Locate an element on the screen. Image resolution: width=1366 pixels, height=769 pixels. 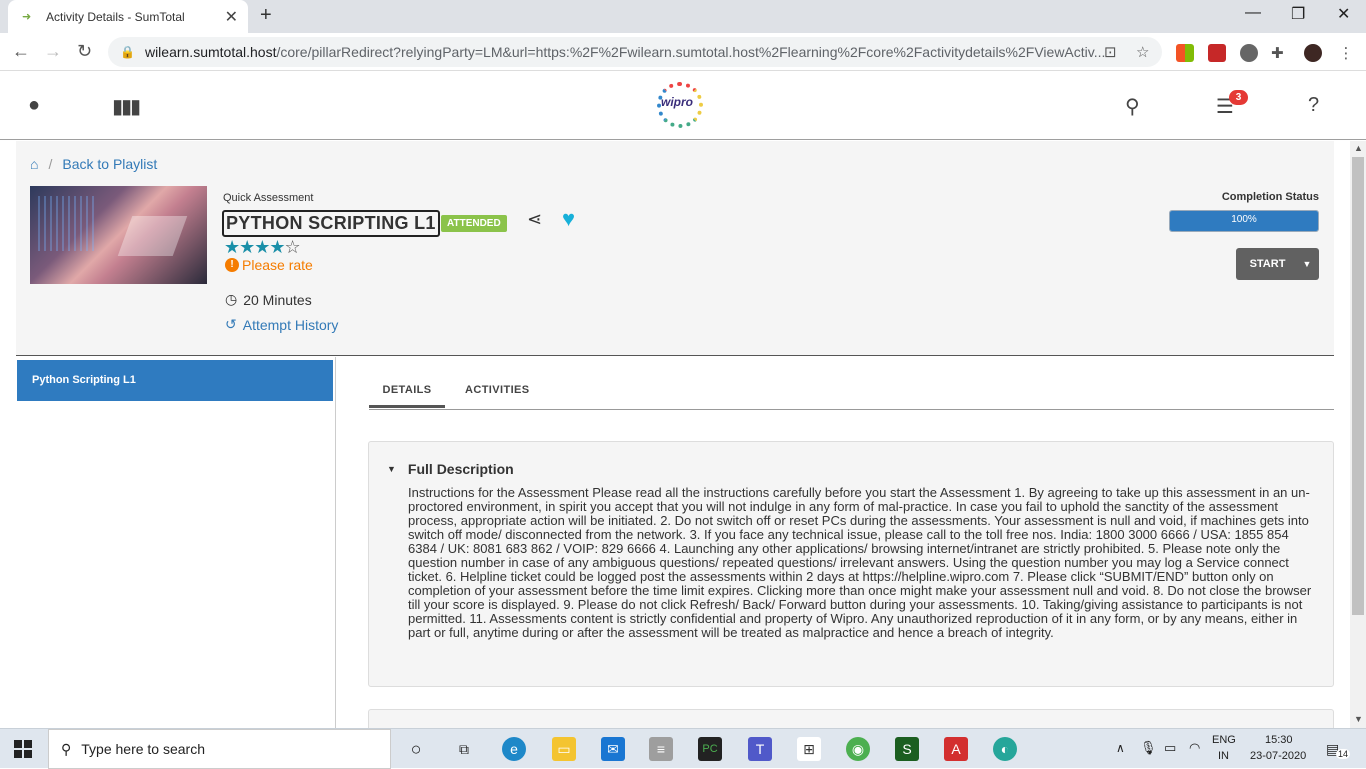
close-tab-icon: ✕ is located at coordinates (231, 17).